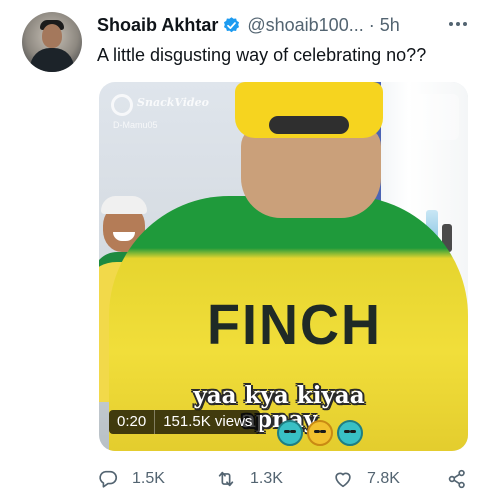 The image size is (491, 500). I want to click on tweet-header: Shoaib Akhtar @shoaib100... · 5h, so click(248, 25).